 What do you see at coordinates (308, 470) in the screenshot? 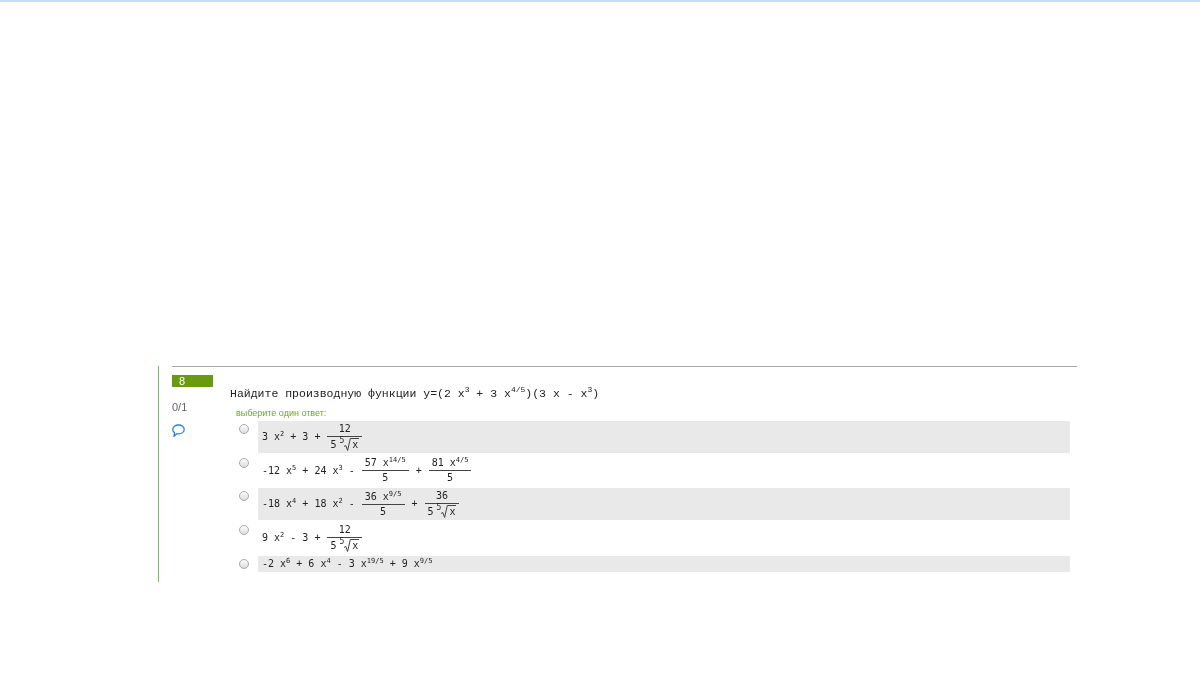
I see `formula-text: -12 x$^{5}$ + 24 x$^{3}$ -` at bounding box center [308, 470].